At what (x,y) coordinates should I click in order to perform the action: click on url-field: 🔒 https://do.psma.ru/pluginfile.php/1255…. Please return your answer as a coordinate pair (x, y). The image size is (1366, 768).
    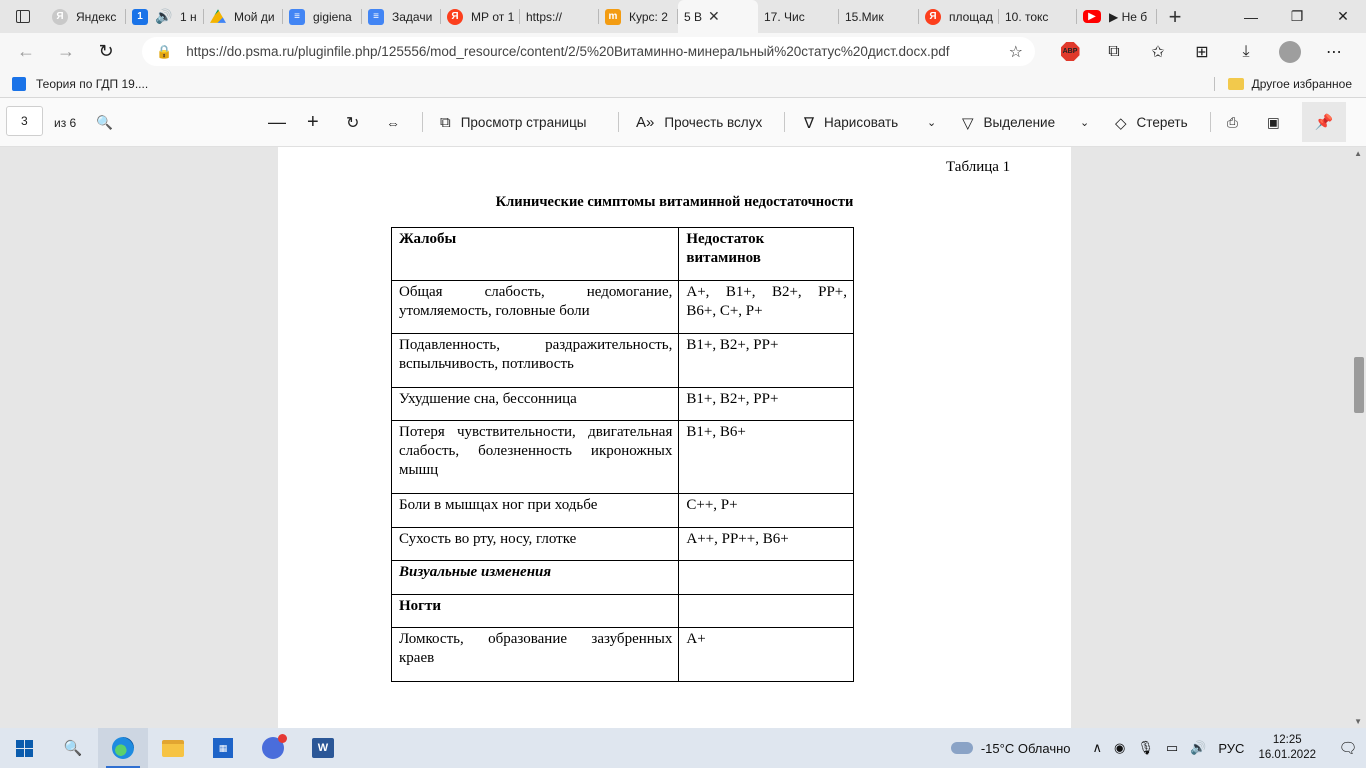
    Looking at the image, I should click on (588, 51).